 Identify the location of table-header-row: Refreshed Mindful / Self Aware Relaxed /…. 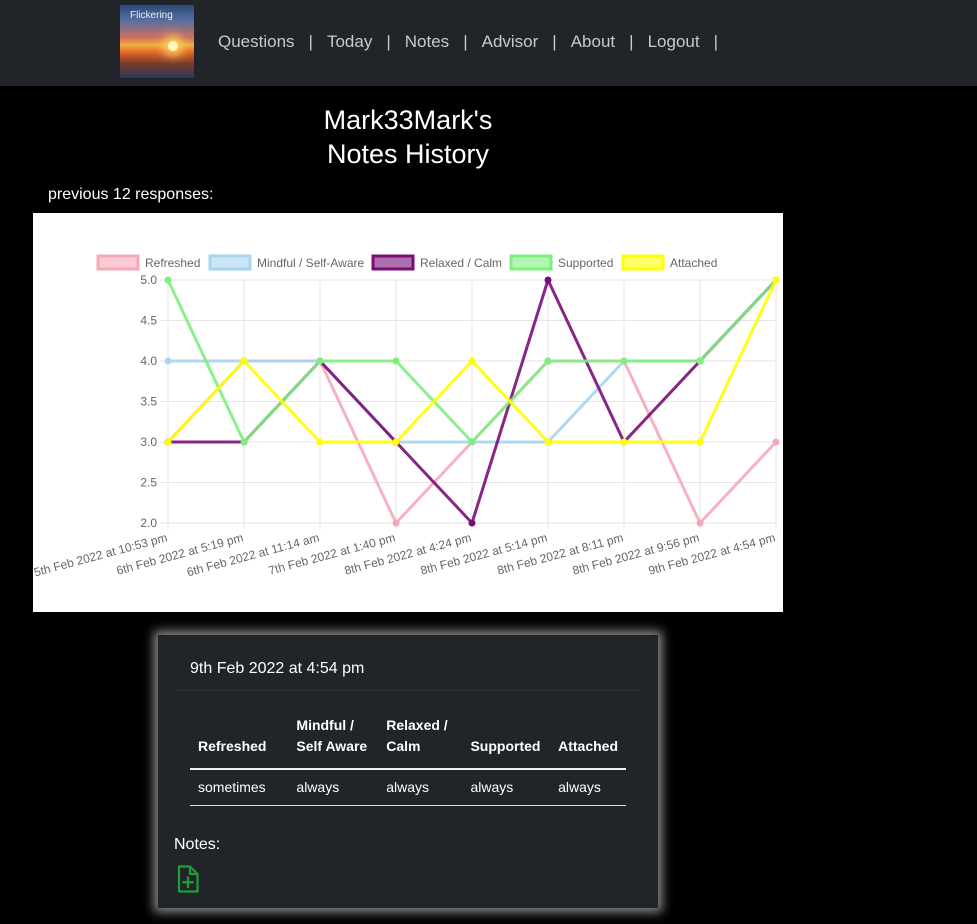
(408, 738).